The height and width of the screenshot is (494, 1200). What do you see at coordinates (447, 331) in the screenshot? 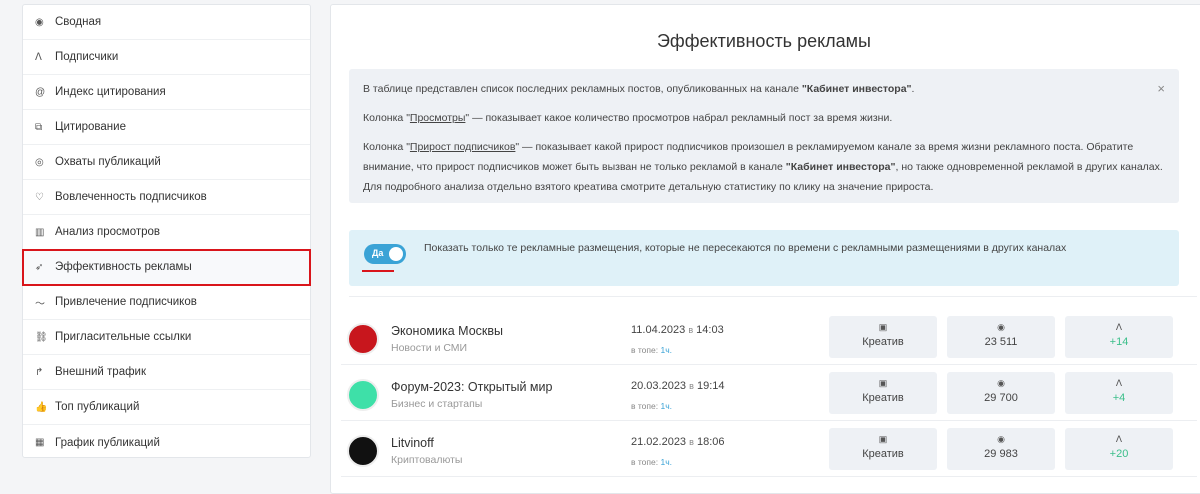
I see `channel-name: Экономика Москвы` at bounding box center [447, 331].